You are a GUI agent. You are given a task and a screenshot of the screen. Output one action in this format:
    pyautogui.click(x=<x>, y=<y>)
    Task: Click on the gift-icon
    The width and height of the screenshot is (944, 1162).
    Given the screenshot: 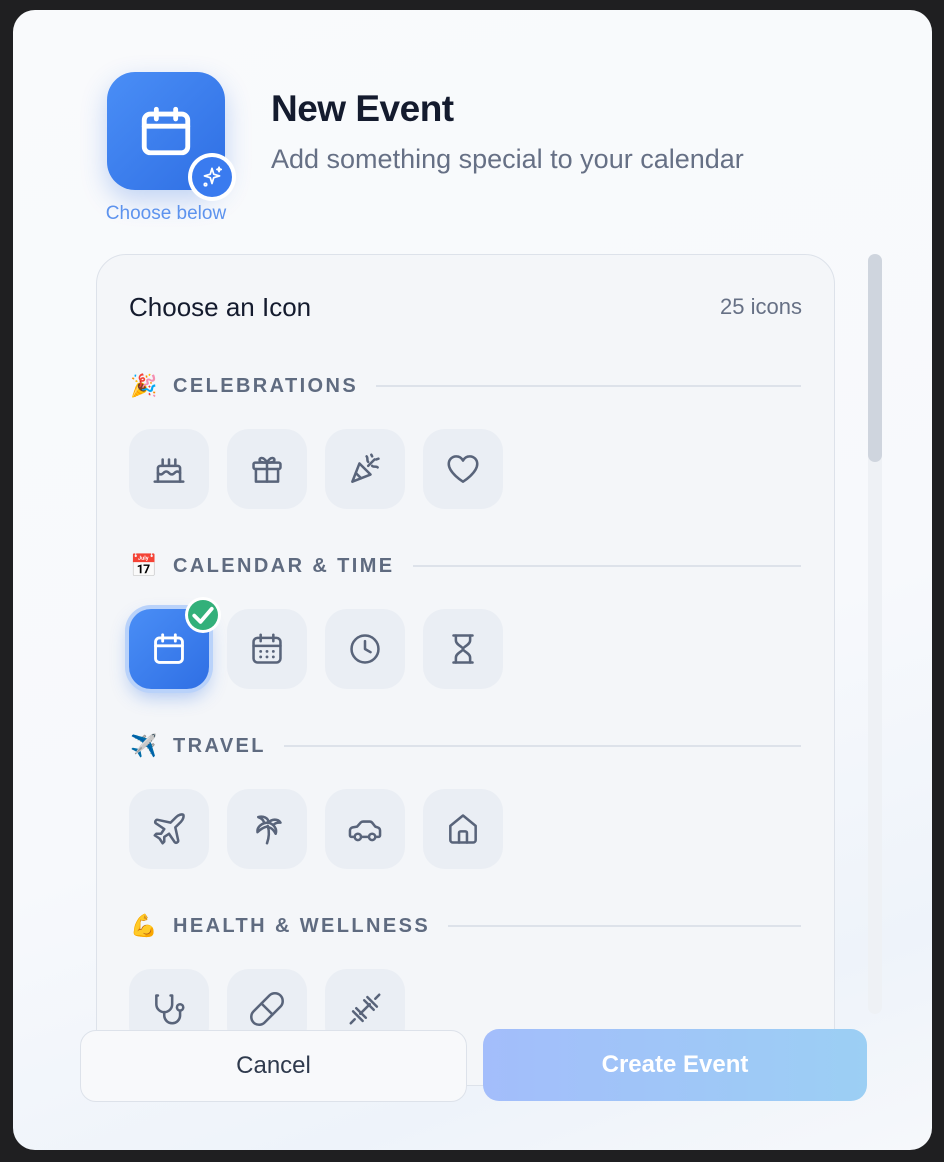 What is the action you would take?
    pyautogui.click(x=267, y=469)
    